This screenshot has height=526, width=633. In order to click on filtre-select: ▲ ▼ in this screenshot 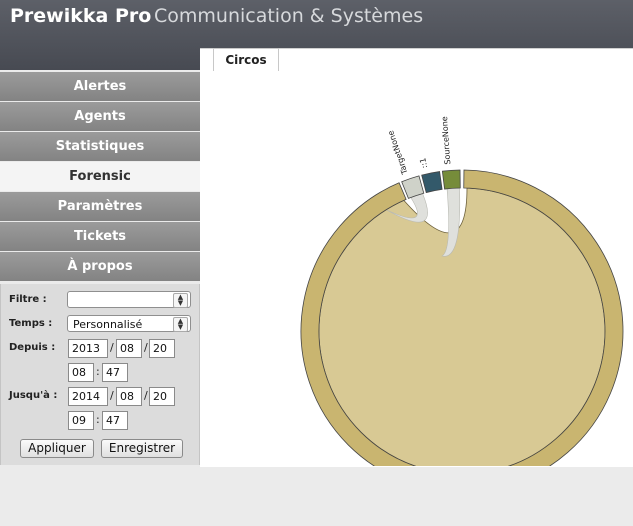, I will do `click(129, 299)`.